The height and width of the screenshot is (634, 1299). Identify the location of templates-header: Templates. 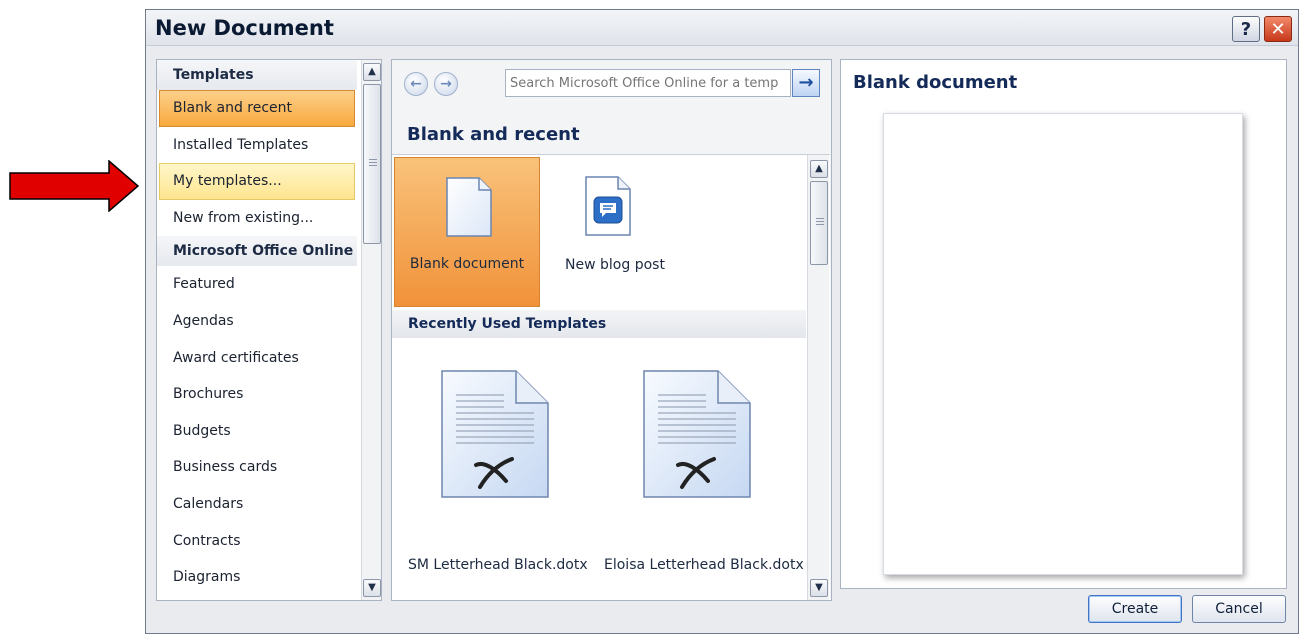
(257, 75).